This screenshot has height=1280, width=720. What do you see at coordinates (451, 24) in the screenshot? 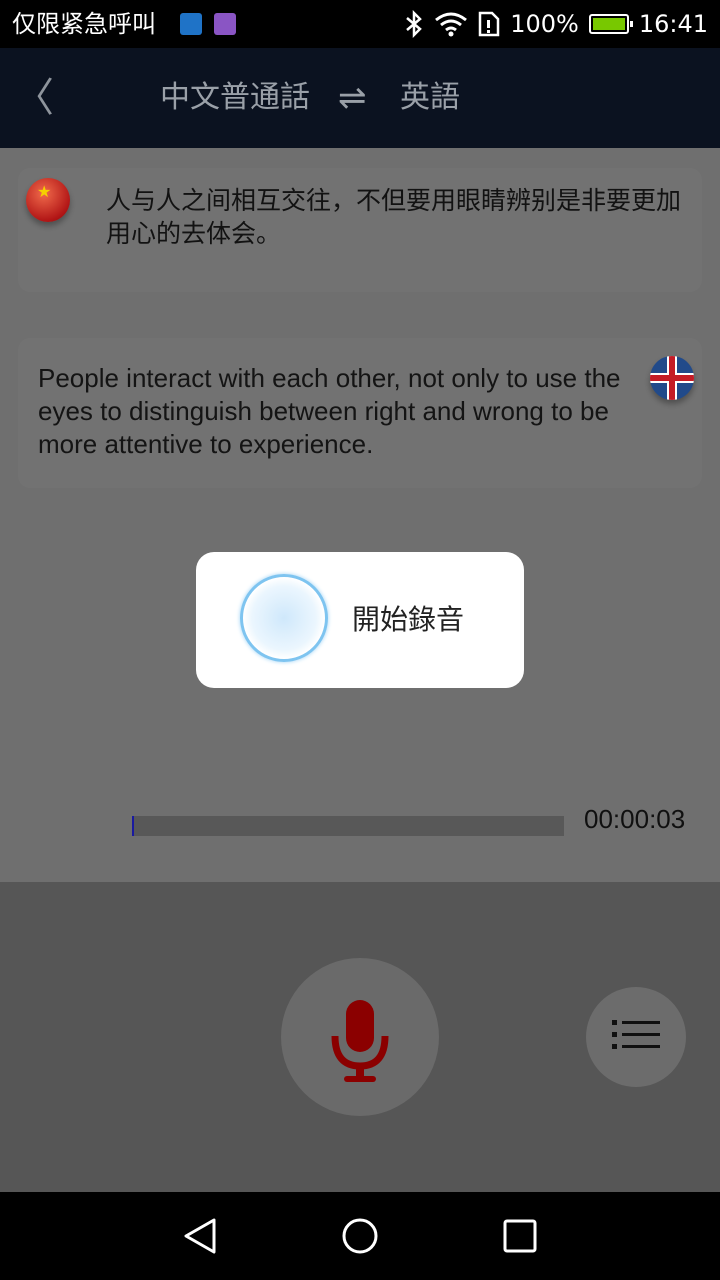
I see `wifi-icon` at bounding box center [451, 24].